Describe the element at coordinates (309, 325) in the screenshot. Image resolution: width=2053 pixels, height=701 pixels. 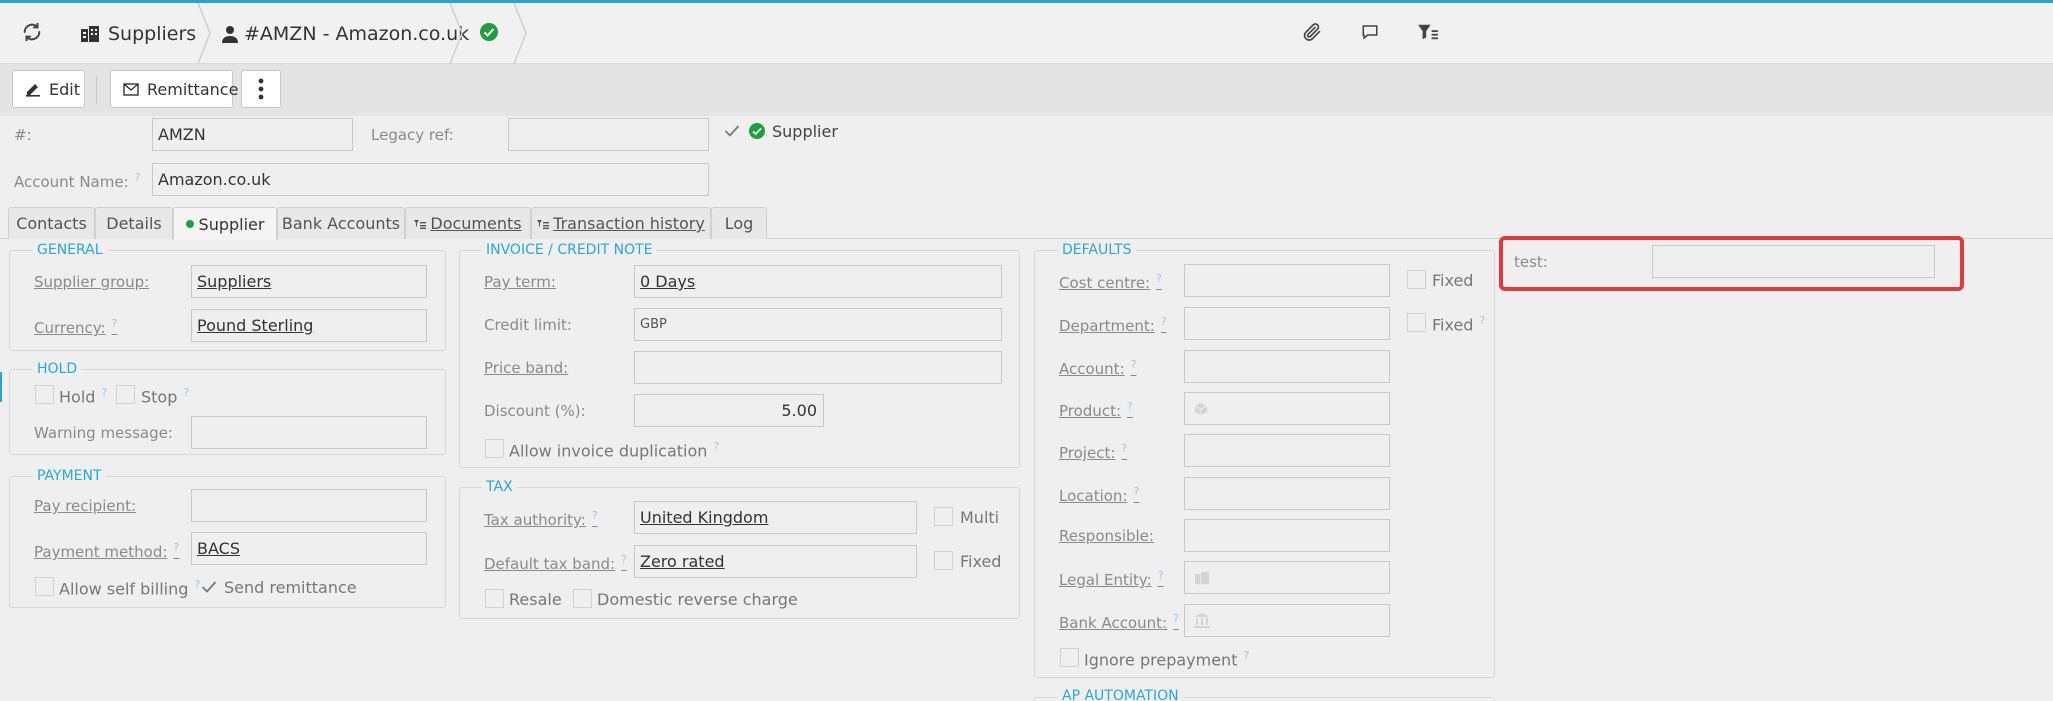
I see `currency-field: Pound Sterling` at that location.